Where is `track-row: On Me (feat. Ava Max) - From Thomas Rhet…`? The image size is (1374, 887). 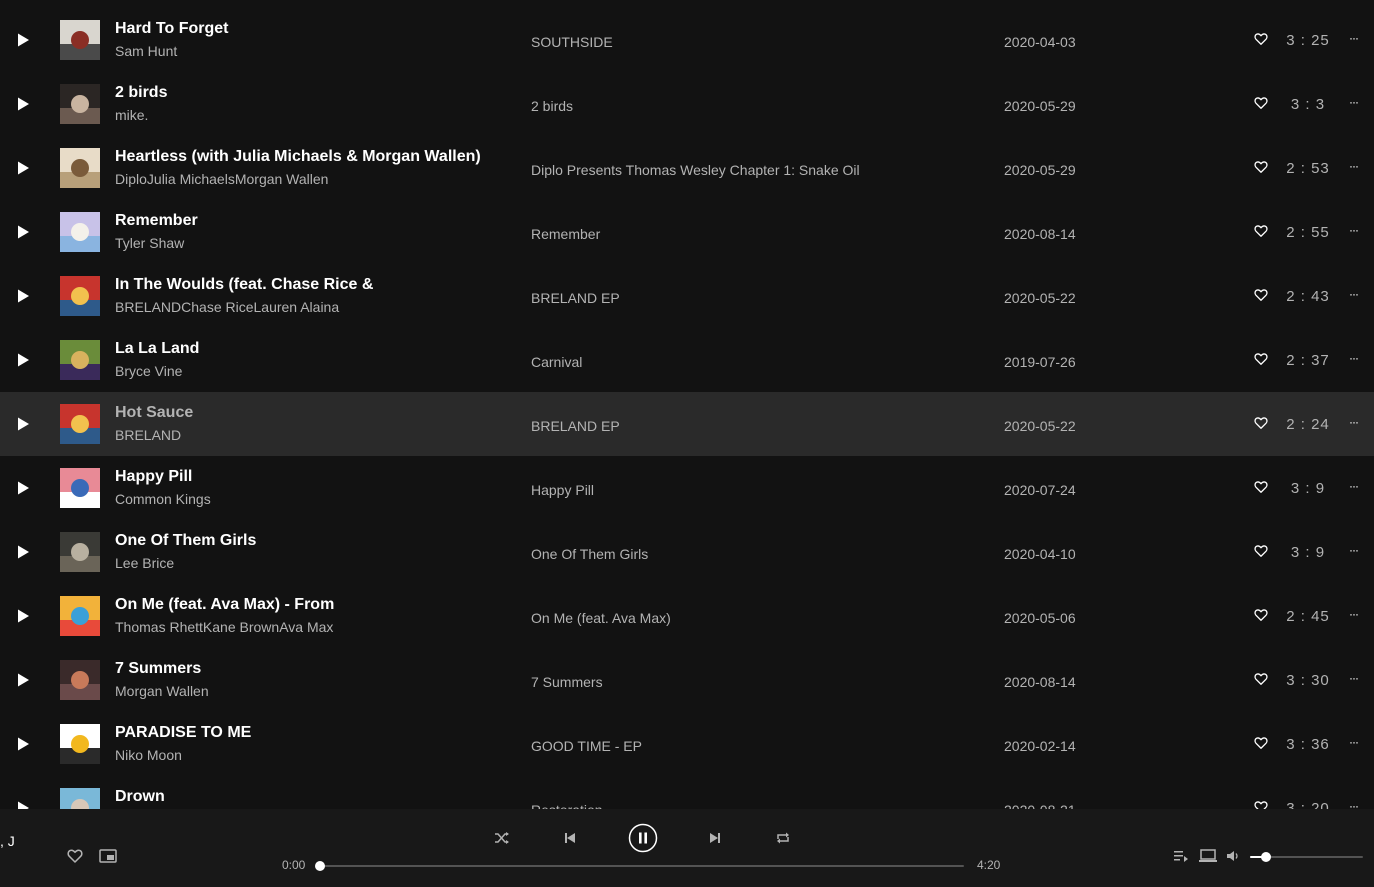
track-row: On Me (feat. Ava Max) - From Thomas Rhet… is located at coordinates (687, 616).